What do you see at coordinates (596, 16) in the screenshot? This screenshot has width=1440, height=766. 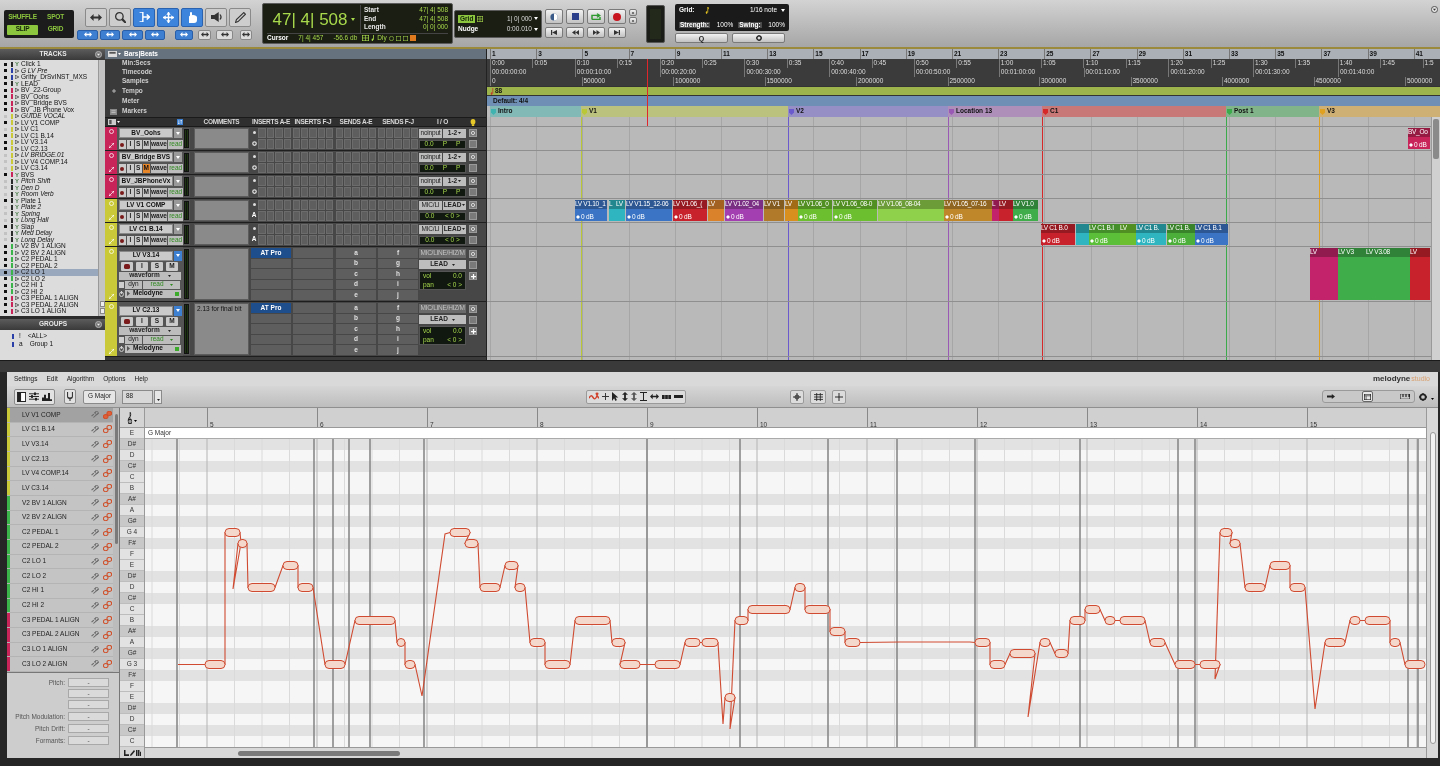 I see `loop-button` at bounding box center [596, 16].